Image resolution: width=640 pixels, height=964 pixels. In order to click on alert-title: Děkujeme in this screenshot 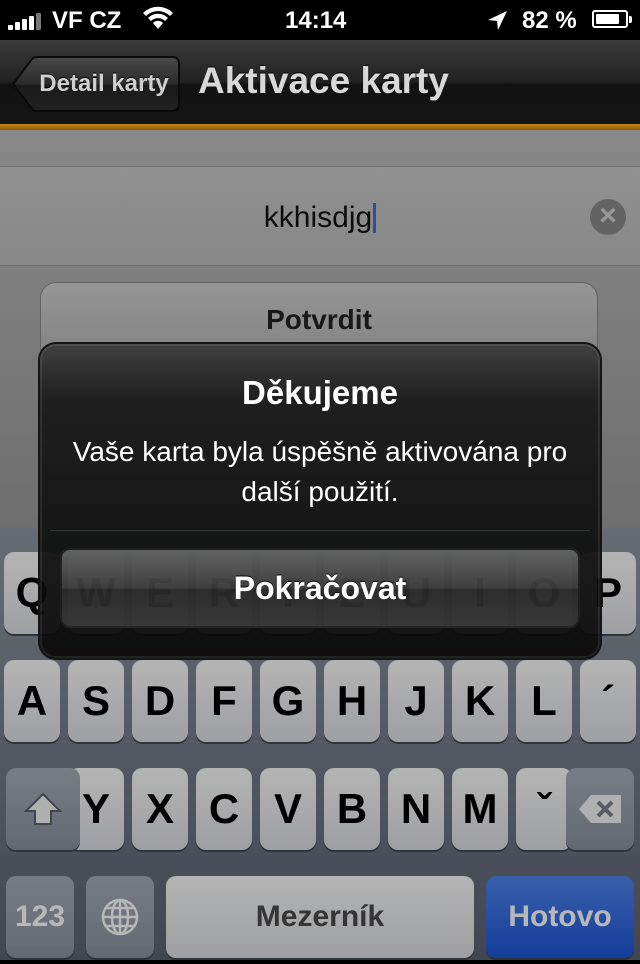, I will do `click(320, 392)`.